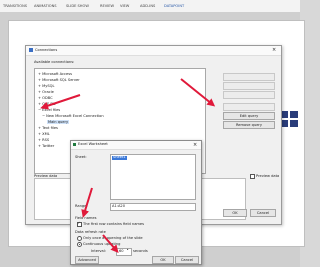 The image size is (320, 267). I want to click on arrow-to-main-query-icon, so click(60, 102).